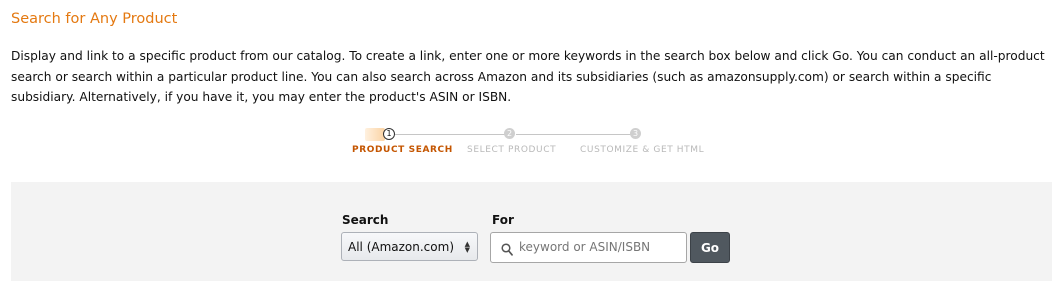 The image size is (1052, 281). What do you see at coordinates (512, 150) in the screenshot?
I see `step-2-label: SELECT PRODUCT` at bounding box center [512, 150].